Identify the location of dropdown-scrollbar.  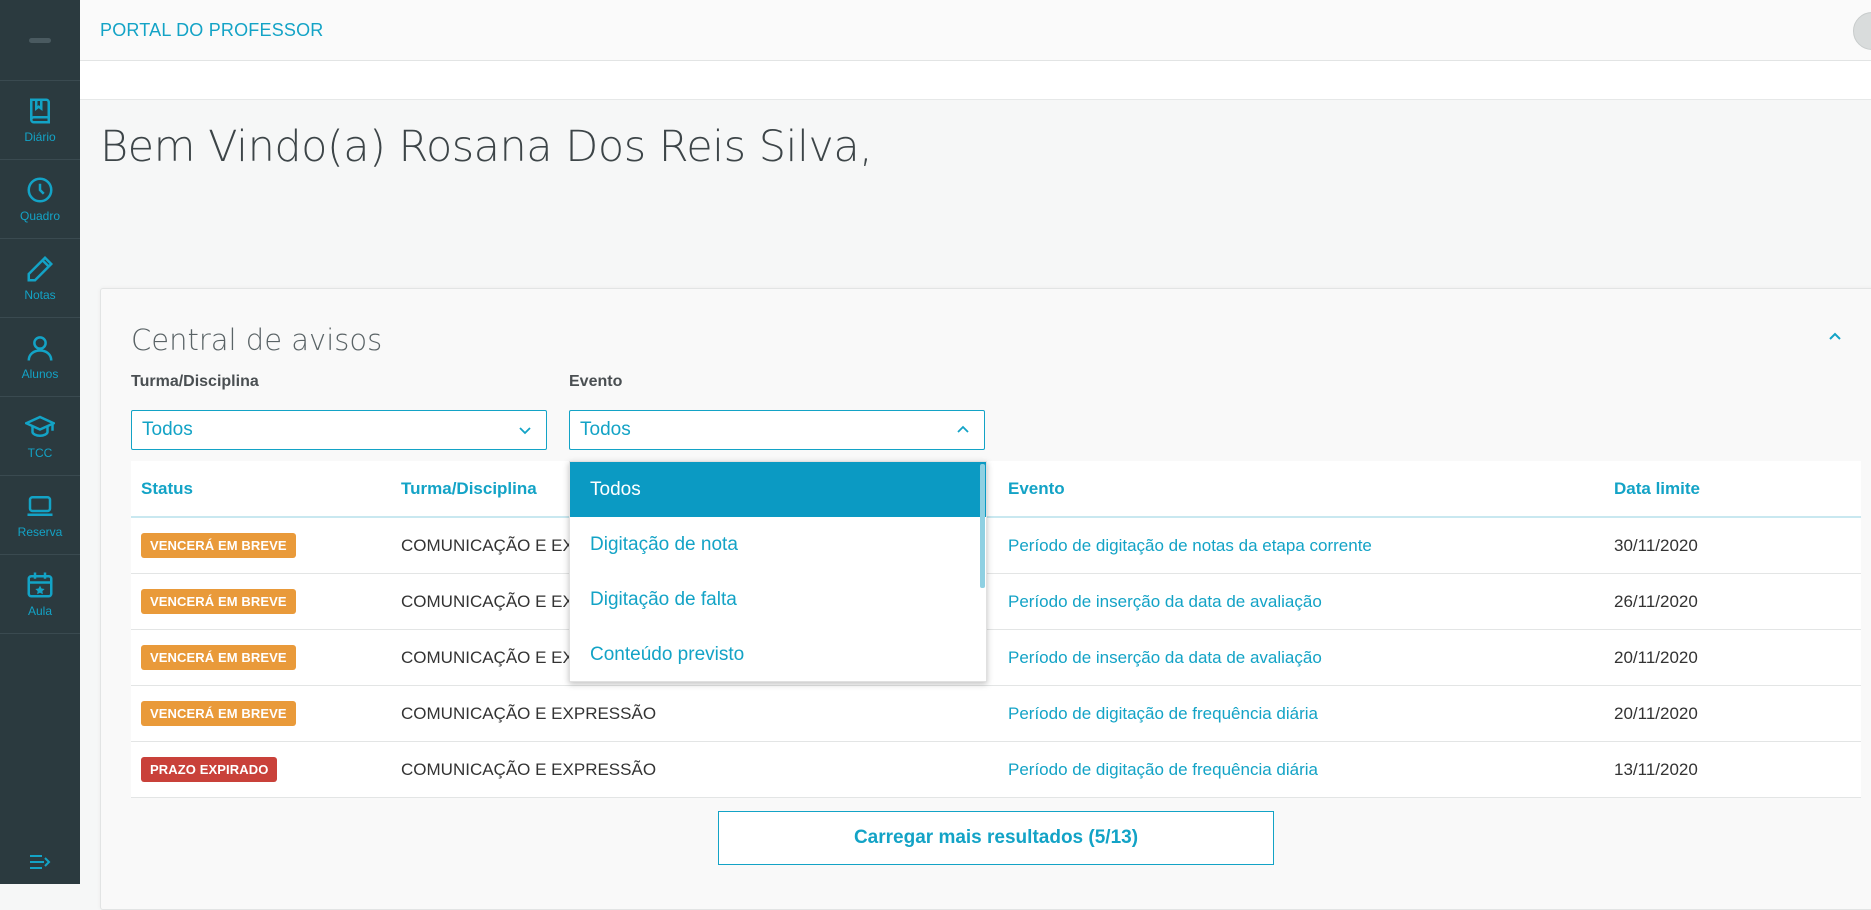
(982, 526).